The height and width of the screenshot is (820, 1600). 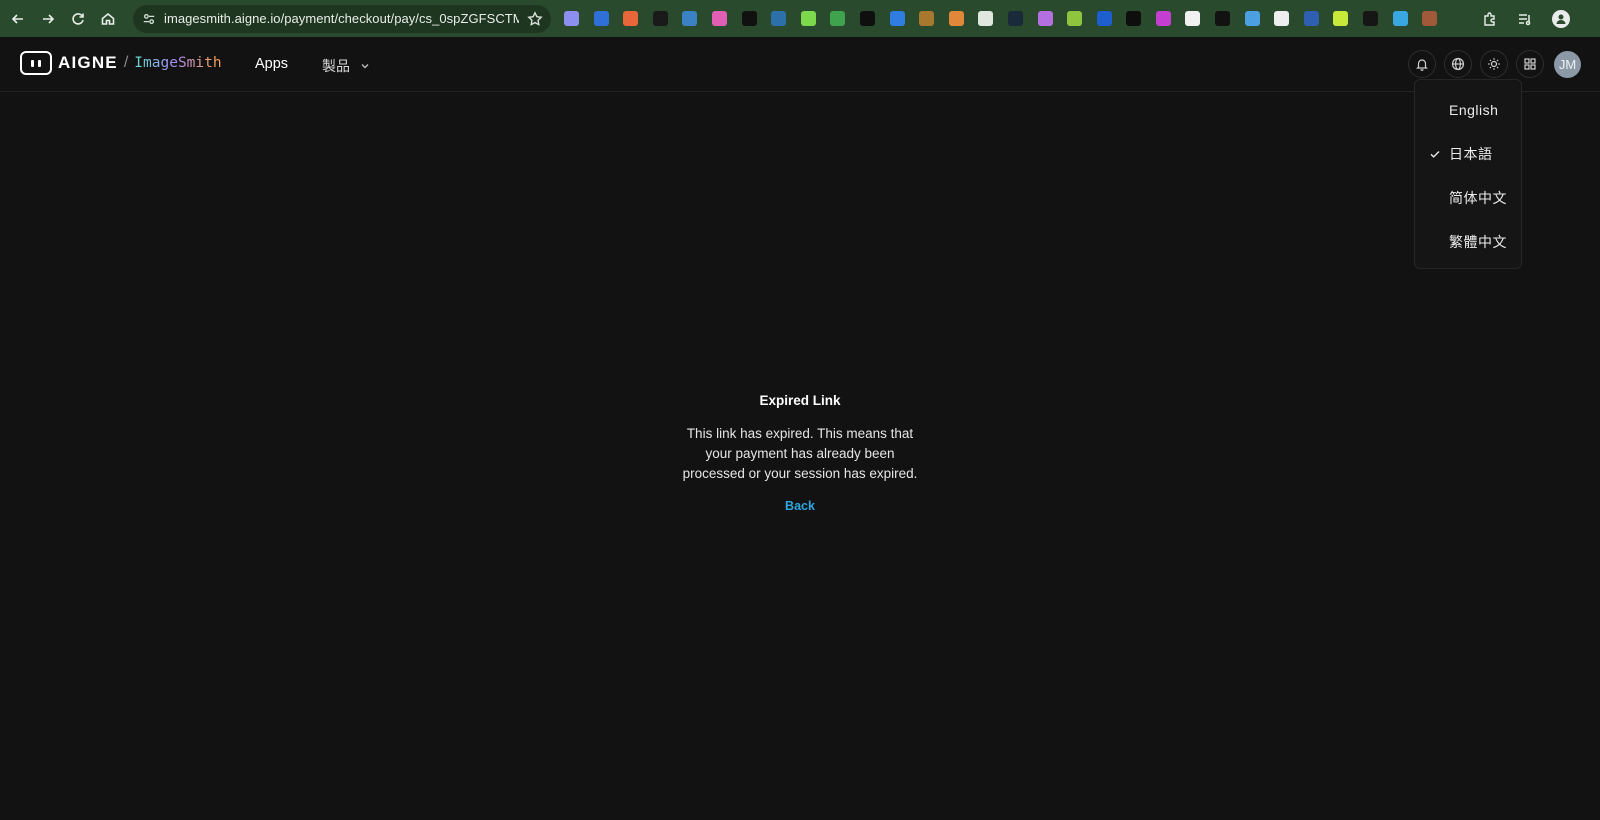 What do you see at coordinates (535, 18) in the screenshot?
I see `bookmark-star-icon` at bounding box center [535, 18].